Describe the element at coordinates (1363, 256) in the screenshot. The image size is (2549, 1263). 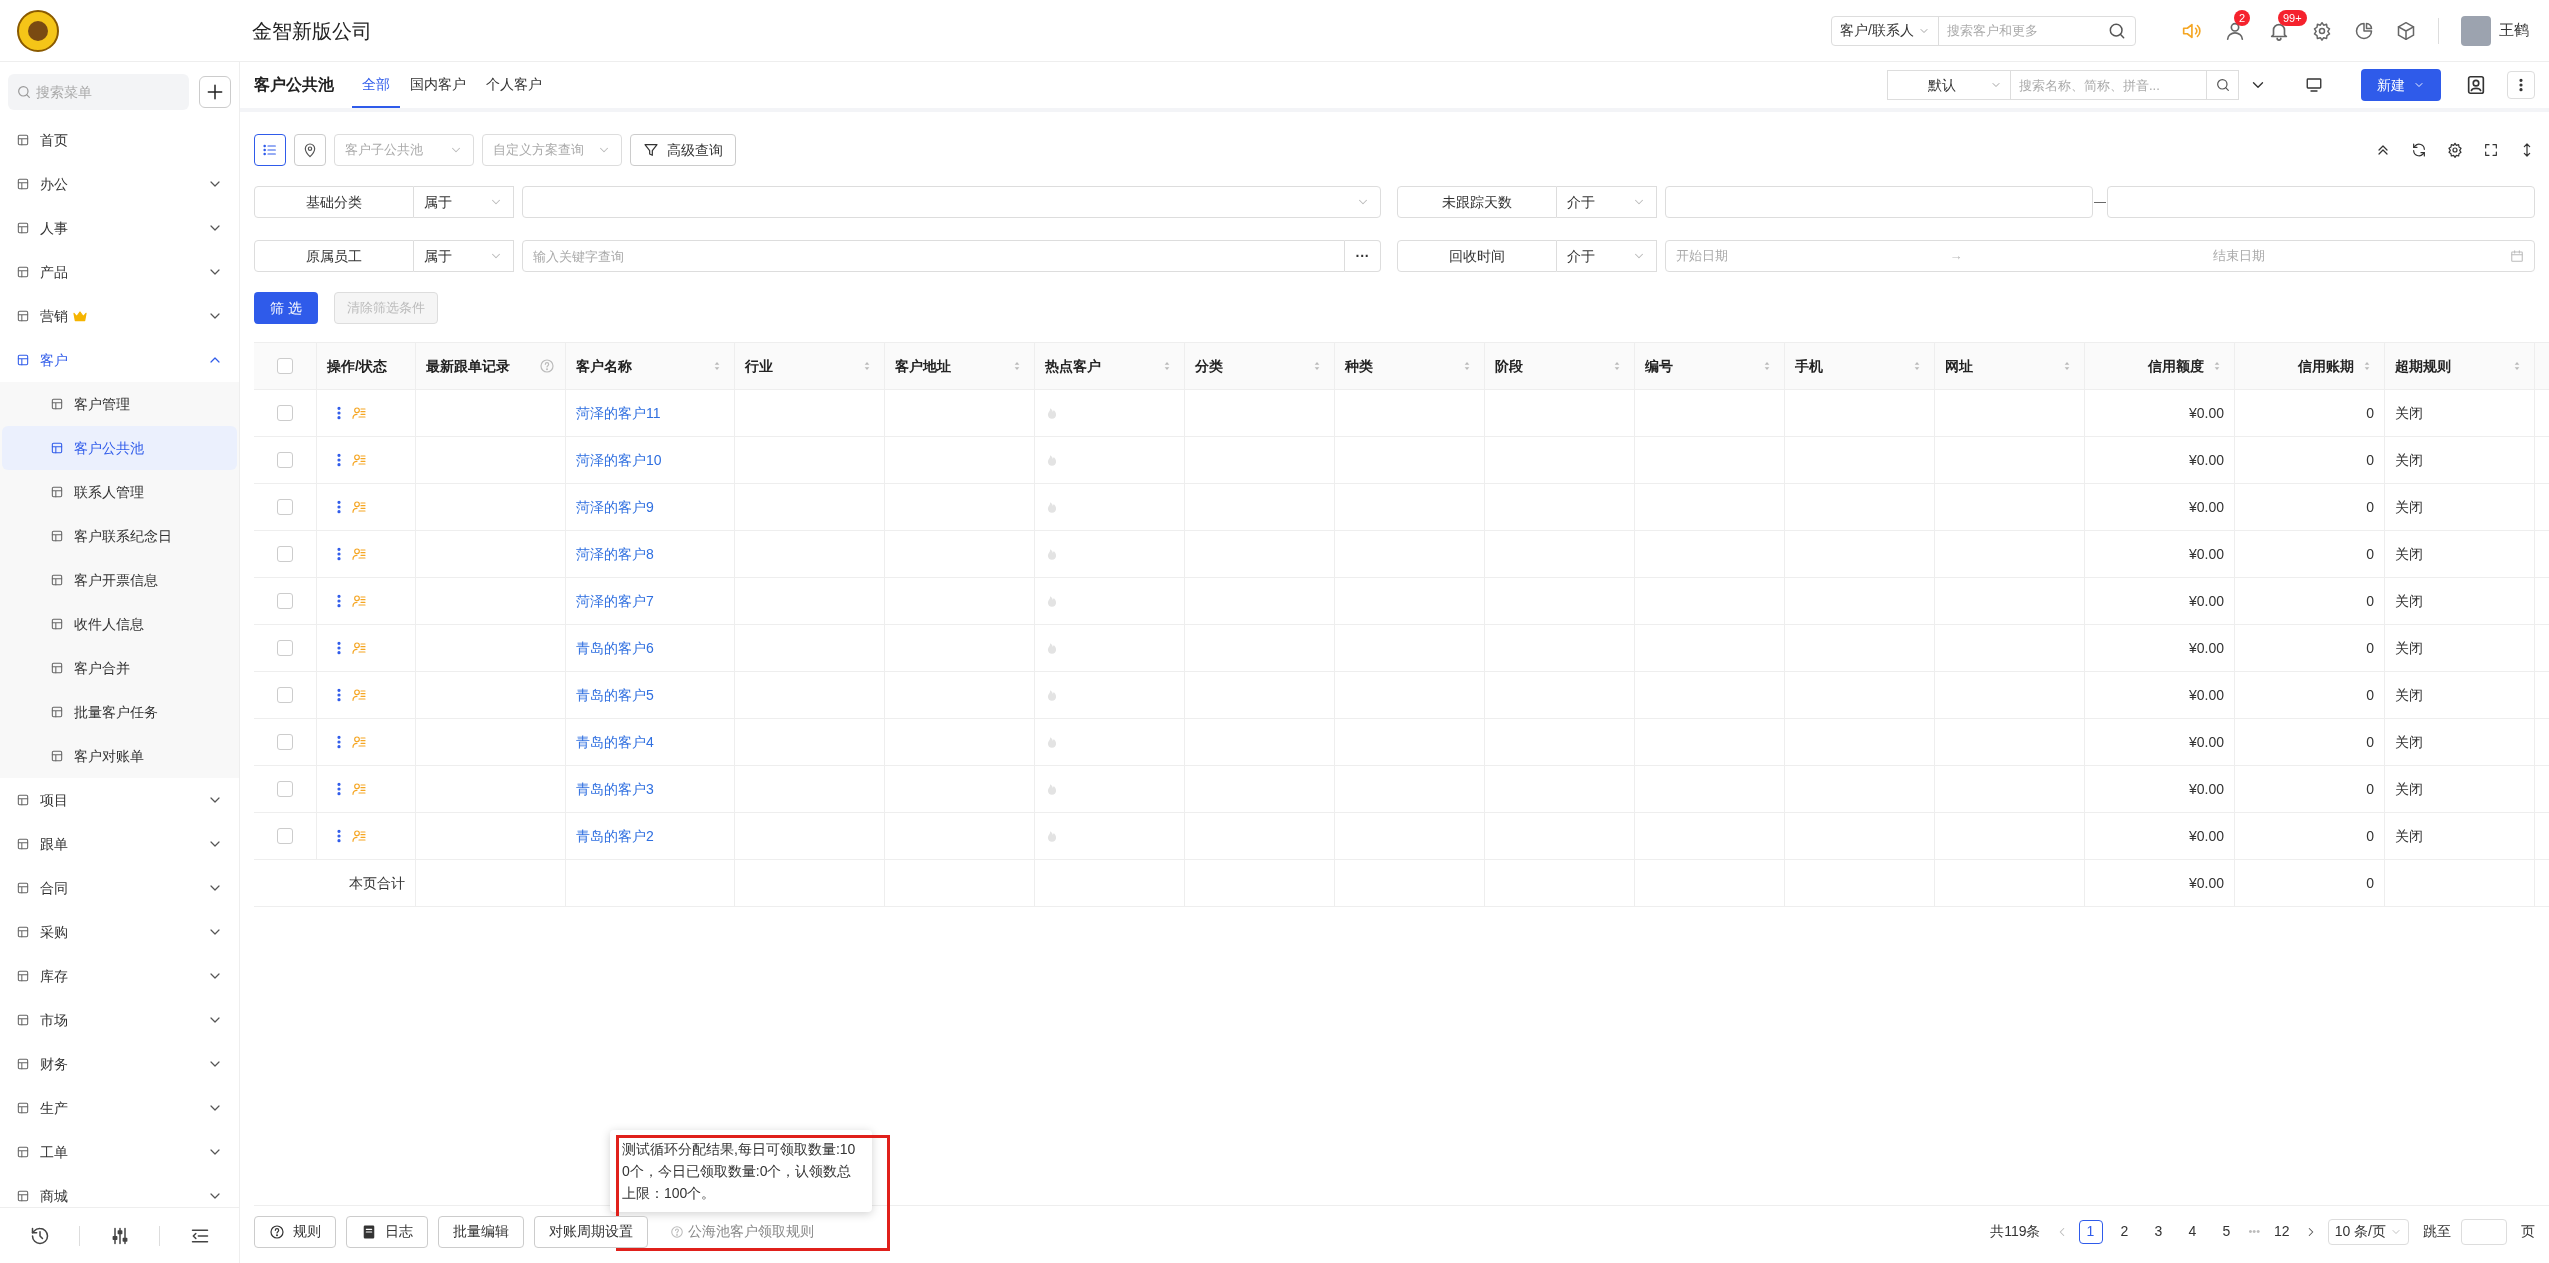
I see `more-options-button: ···` at that location.